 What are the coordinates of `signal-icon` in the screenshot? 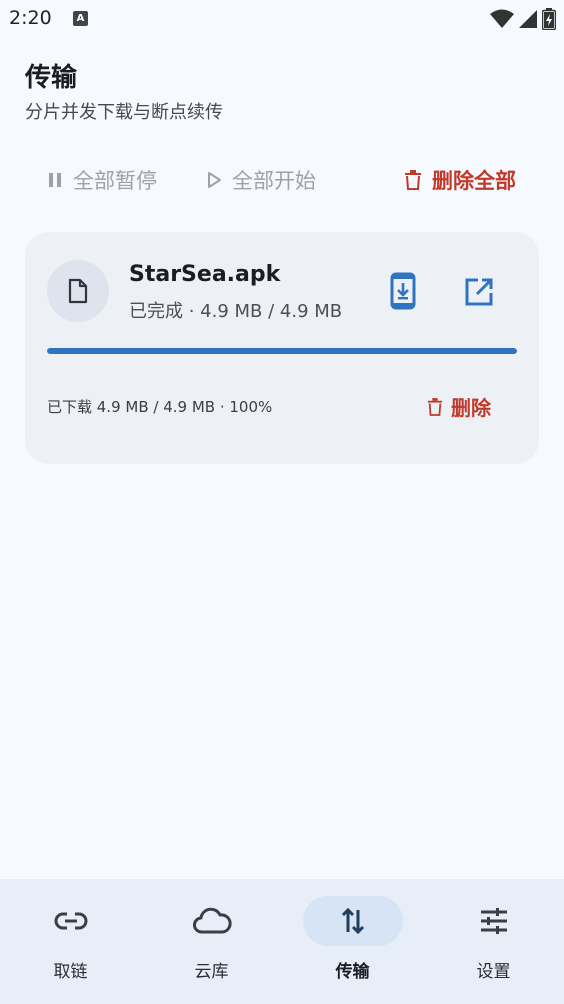 It's located at (528, 19).